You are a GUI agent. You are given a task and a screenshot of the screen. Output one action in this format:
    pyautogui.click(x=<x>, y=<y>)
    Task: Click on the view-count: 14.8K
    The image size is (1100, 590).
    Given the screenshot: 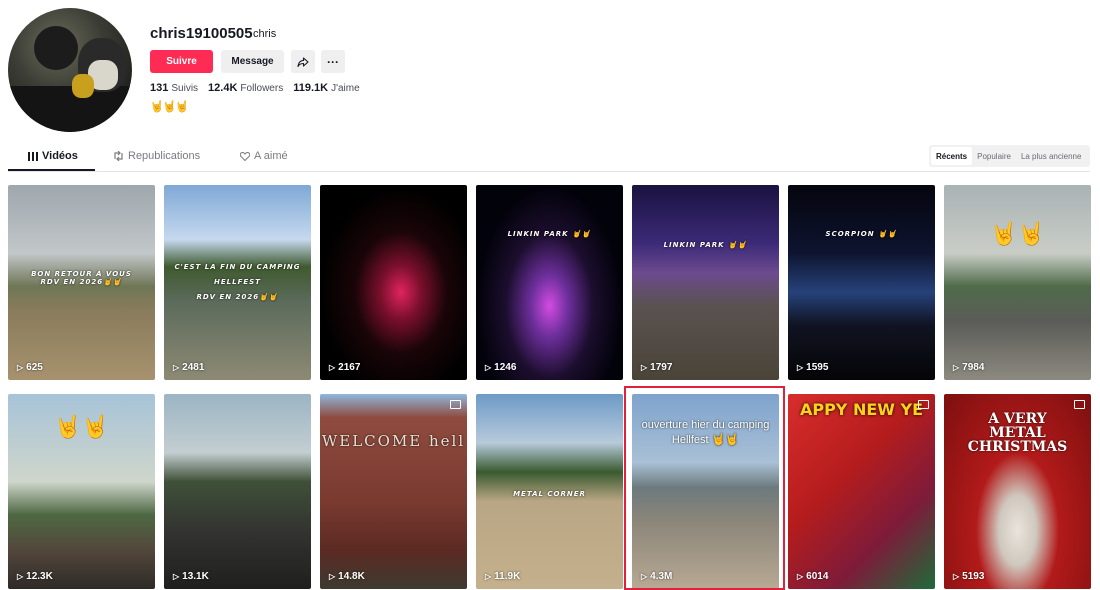 What is the action you would take?
    pyautogui.click(x=351, y=576)
    